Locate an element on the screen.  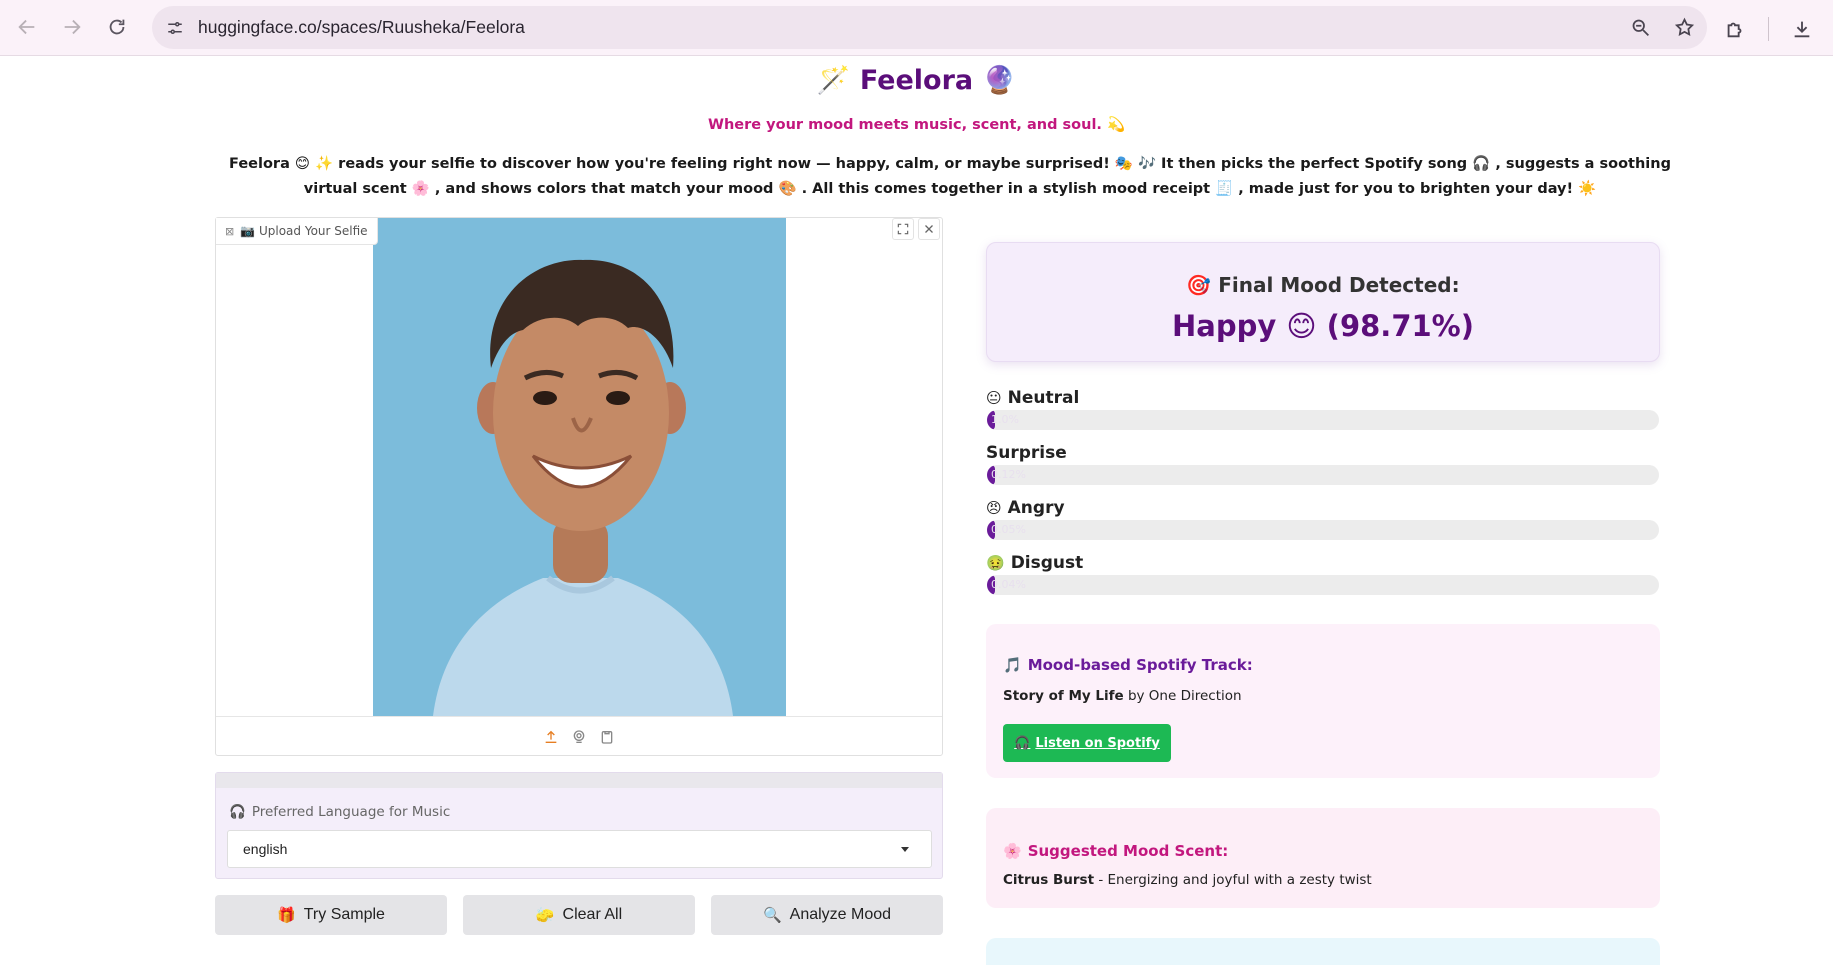
spotify-title: 🎵 Mood-based Spotify Track: is located at coordinates (1128, 665).